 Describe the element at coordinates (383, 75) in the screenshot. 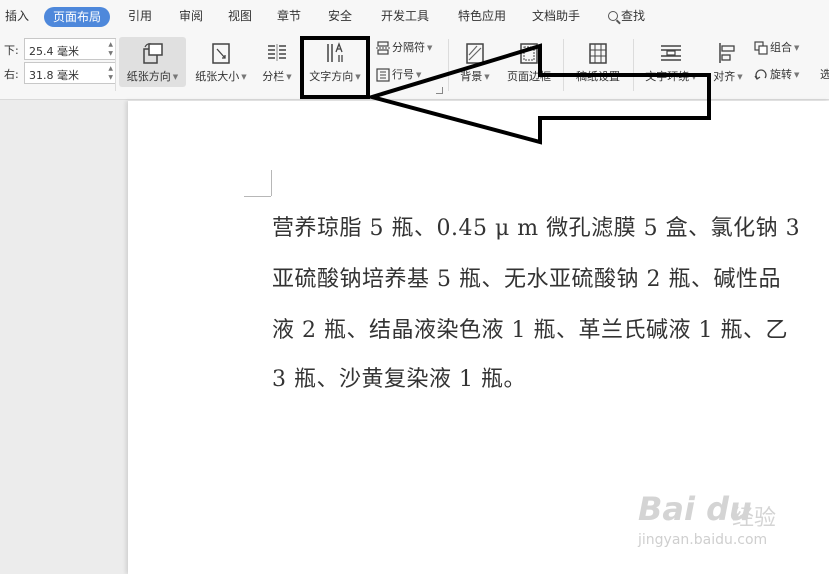

I see `line-number-icon` at that location.